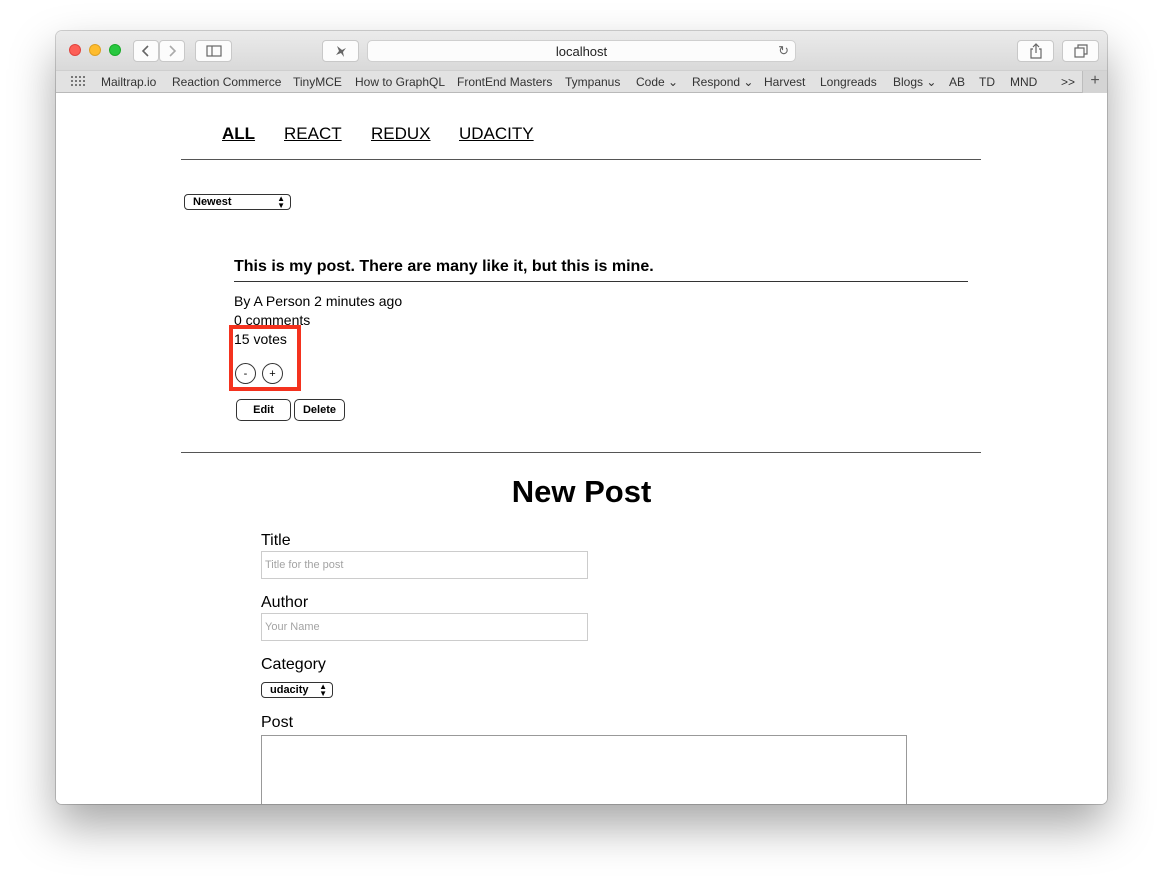  I want to click on url-text: localhost, so click(581, 51).